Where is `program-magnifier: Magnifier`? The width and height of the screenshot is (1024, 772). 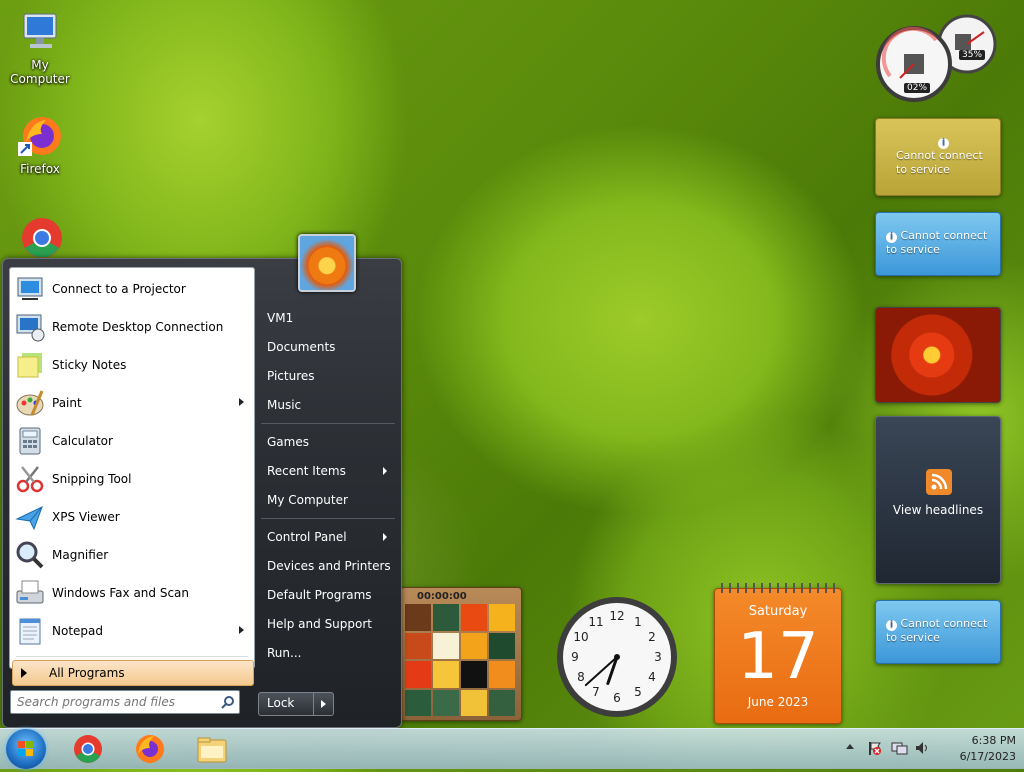 program-magnifier: Magnifier is located at coordinates (132, 555).